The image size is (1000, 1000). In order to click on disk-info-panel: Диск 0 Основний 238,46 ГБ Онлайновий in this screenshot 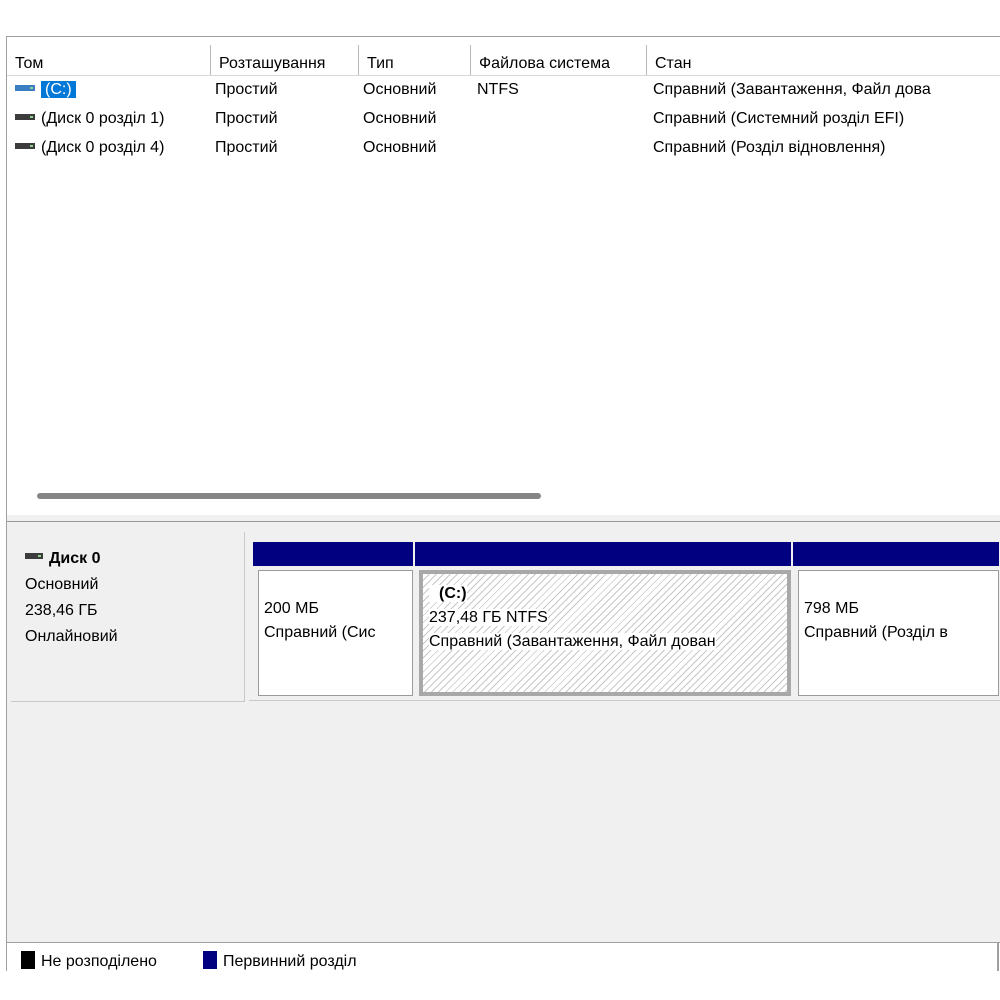, I will do `click(128, 617)`.